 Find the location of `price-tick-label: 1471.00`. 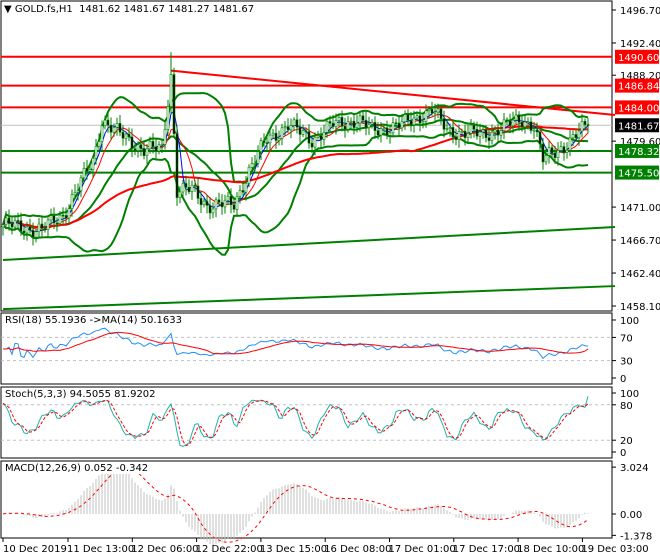

price-tick-label: 1471.00 is located at coordinates (640, 208).